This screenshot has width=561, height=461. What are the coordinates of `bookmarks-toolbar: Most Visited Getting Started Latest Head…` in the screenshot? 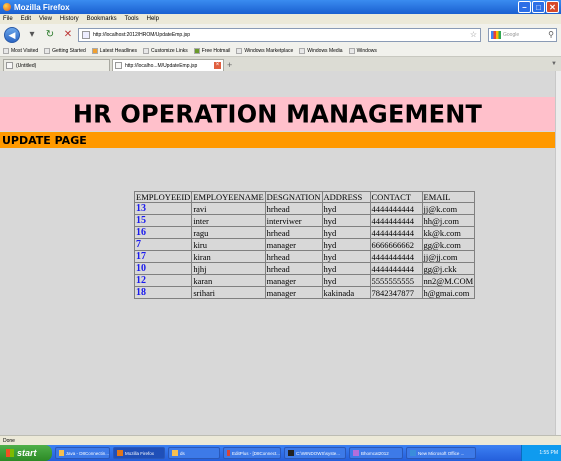 It's located at (280, 51).